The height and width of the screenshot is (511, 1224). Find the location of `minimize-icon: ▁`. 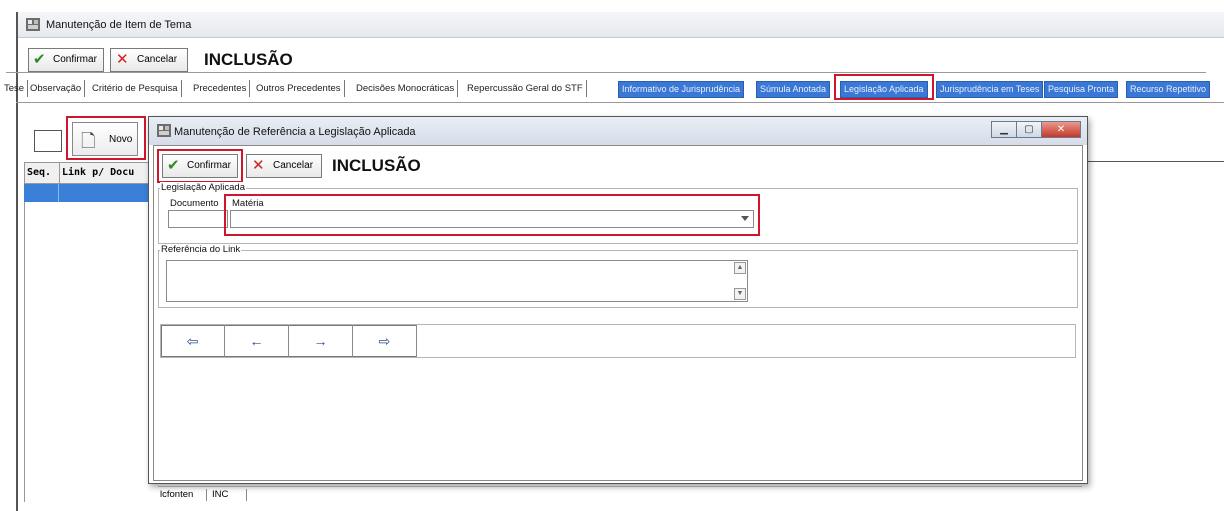

minimize-icon: ▁ is located at coordinates (1004, 129).